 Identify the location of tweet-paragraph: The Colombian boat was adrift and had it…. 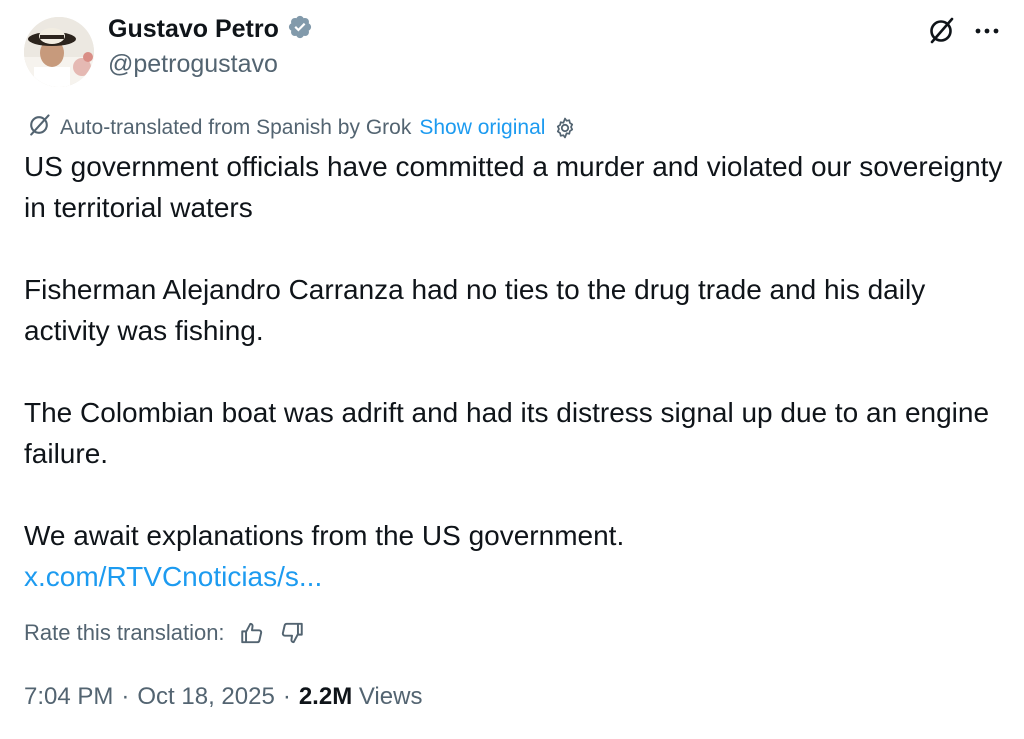
(507, 433).